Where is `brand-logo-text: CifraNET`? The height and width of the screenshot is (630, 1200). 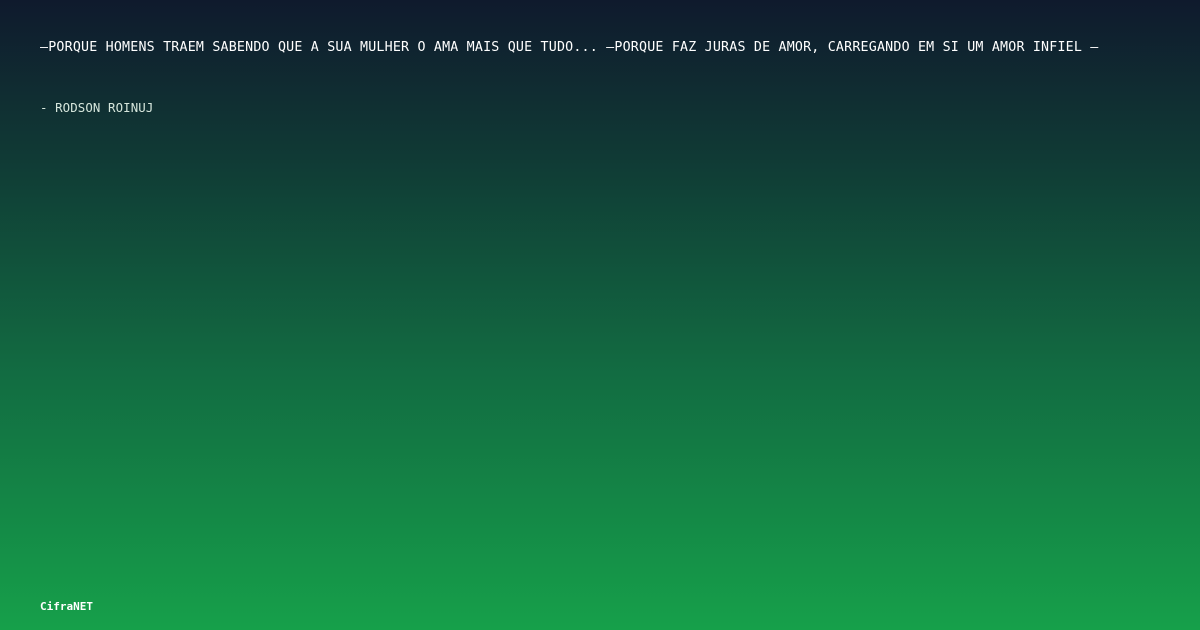 brand-logo-text: CifraNET is located at coordinates (66, 606).